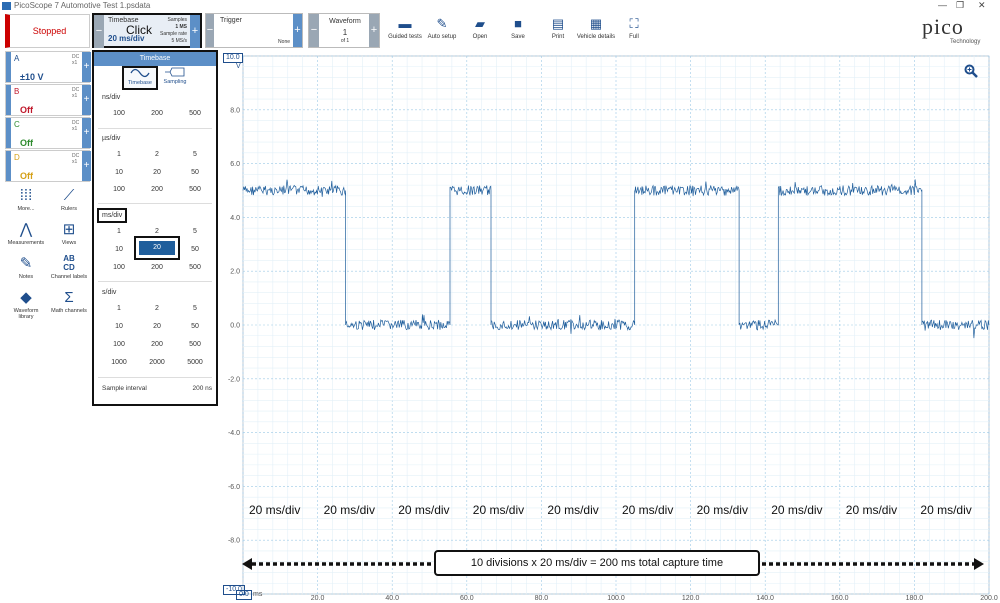 This screenshot has width=1000, height=603. What do you see at coordinates (26, 143) in the screenshot?
I see `channel-c-range: Off` at bounding box center [26, 143].